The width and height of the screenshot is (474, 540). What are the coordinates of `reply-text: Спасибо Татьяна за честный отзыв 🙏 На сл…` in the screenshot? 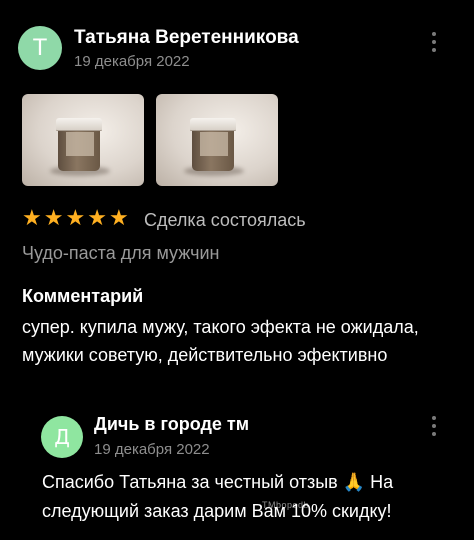 It's located at (252, 496).